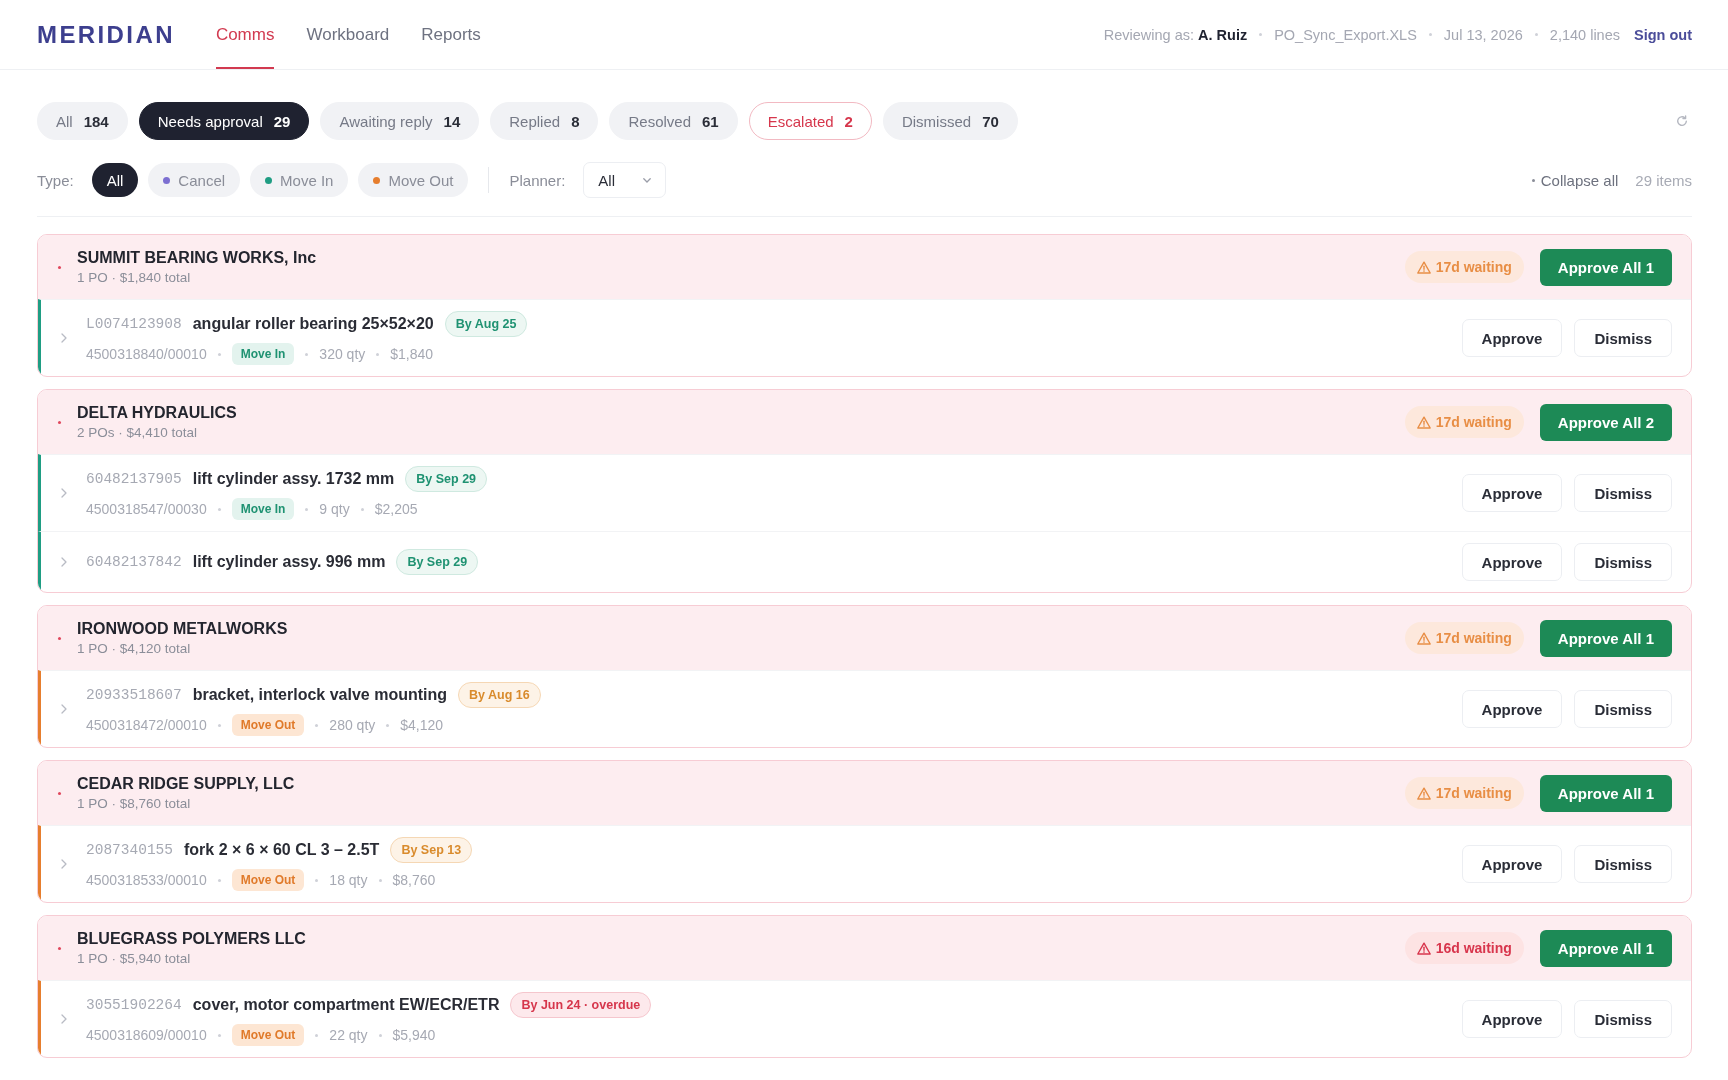 This screenshot has width=1728, height=1080. Describe the element at coordinates (673, 121) in the screenshot. I see `status-tab: Resolved 61` at that location.